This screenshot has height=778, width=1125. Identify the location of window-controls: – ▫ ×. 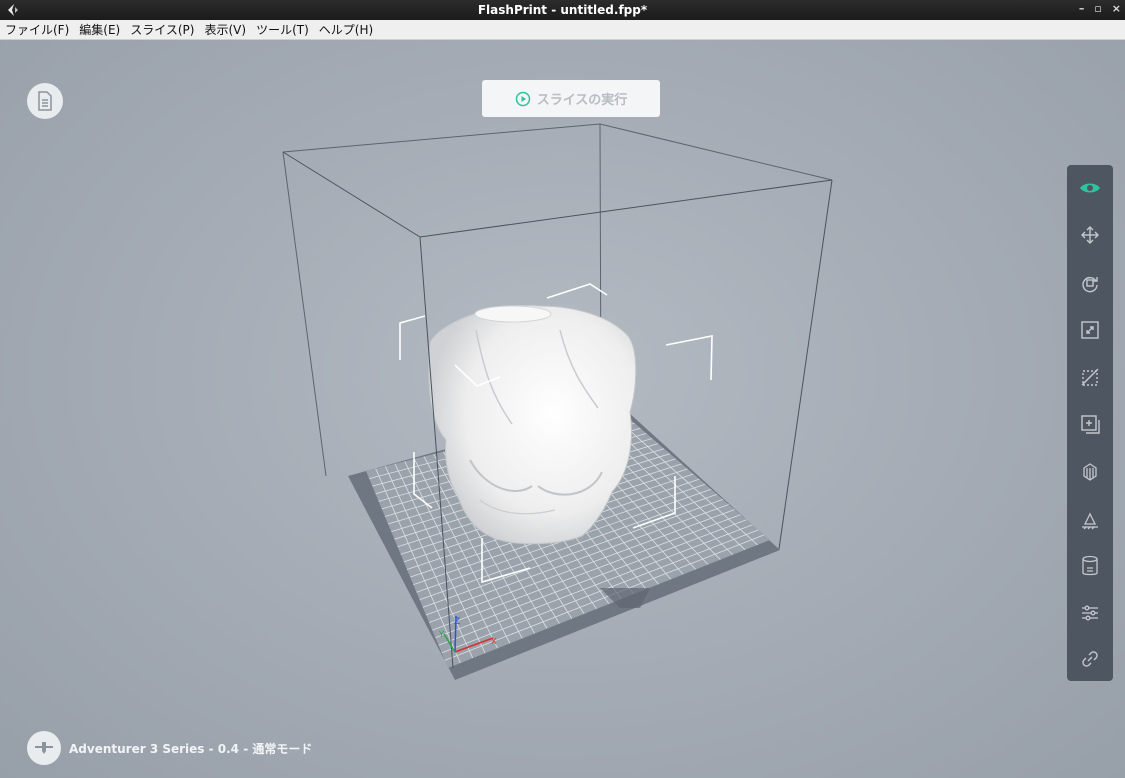
(1100, 8).